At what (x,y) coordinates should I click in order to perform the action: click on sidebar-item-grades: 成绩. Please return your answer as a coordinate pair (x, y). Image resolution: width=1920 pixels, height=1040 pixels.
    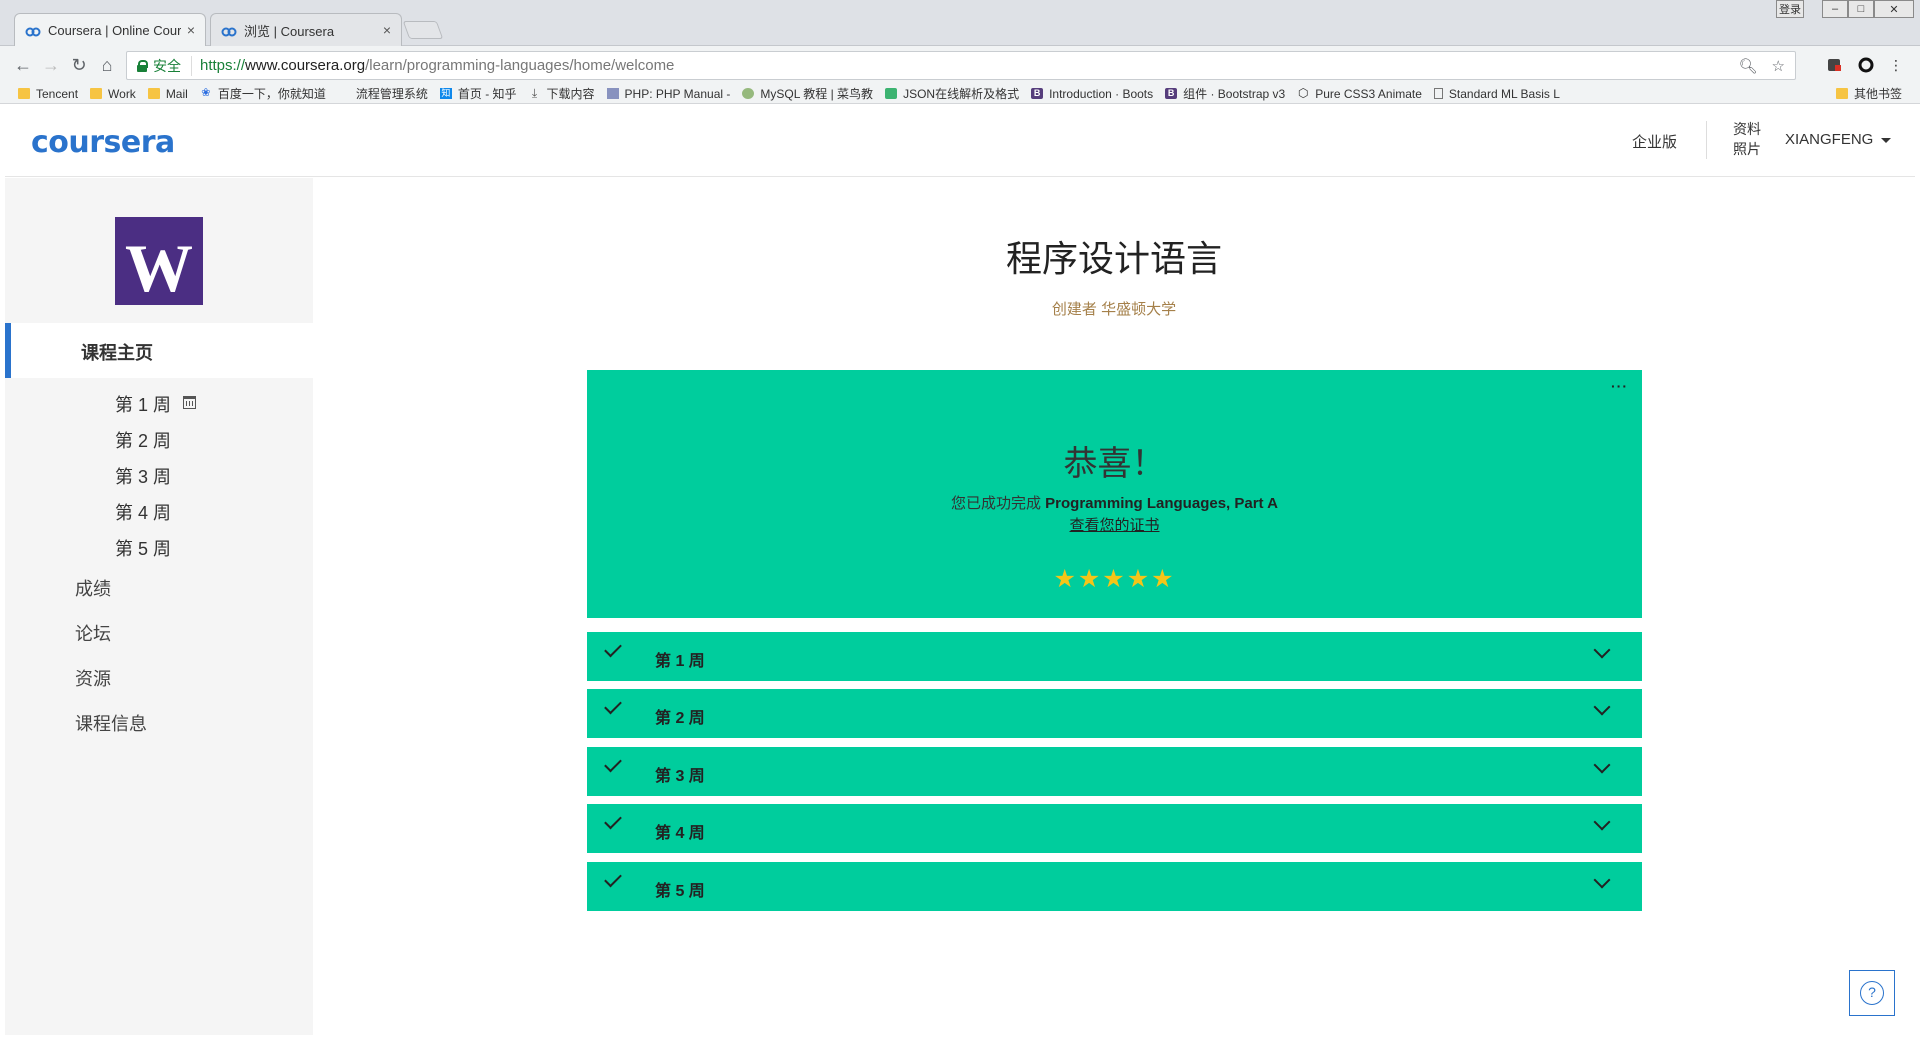
    Looking at the image, I should click on (93, 588).